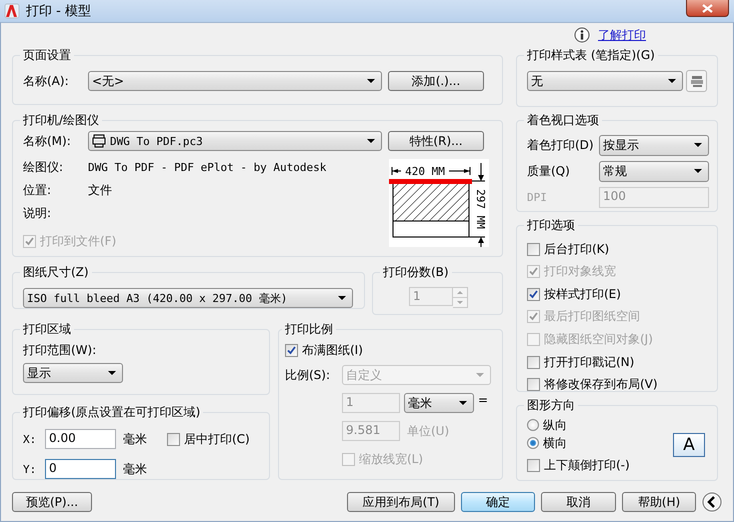 Image resolution: width=734 pixels, height=522 pixels. I want to click on group-title: 图纸尺寸(Z), so click(56, 272).